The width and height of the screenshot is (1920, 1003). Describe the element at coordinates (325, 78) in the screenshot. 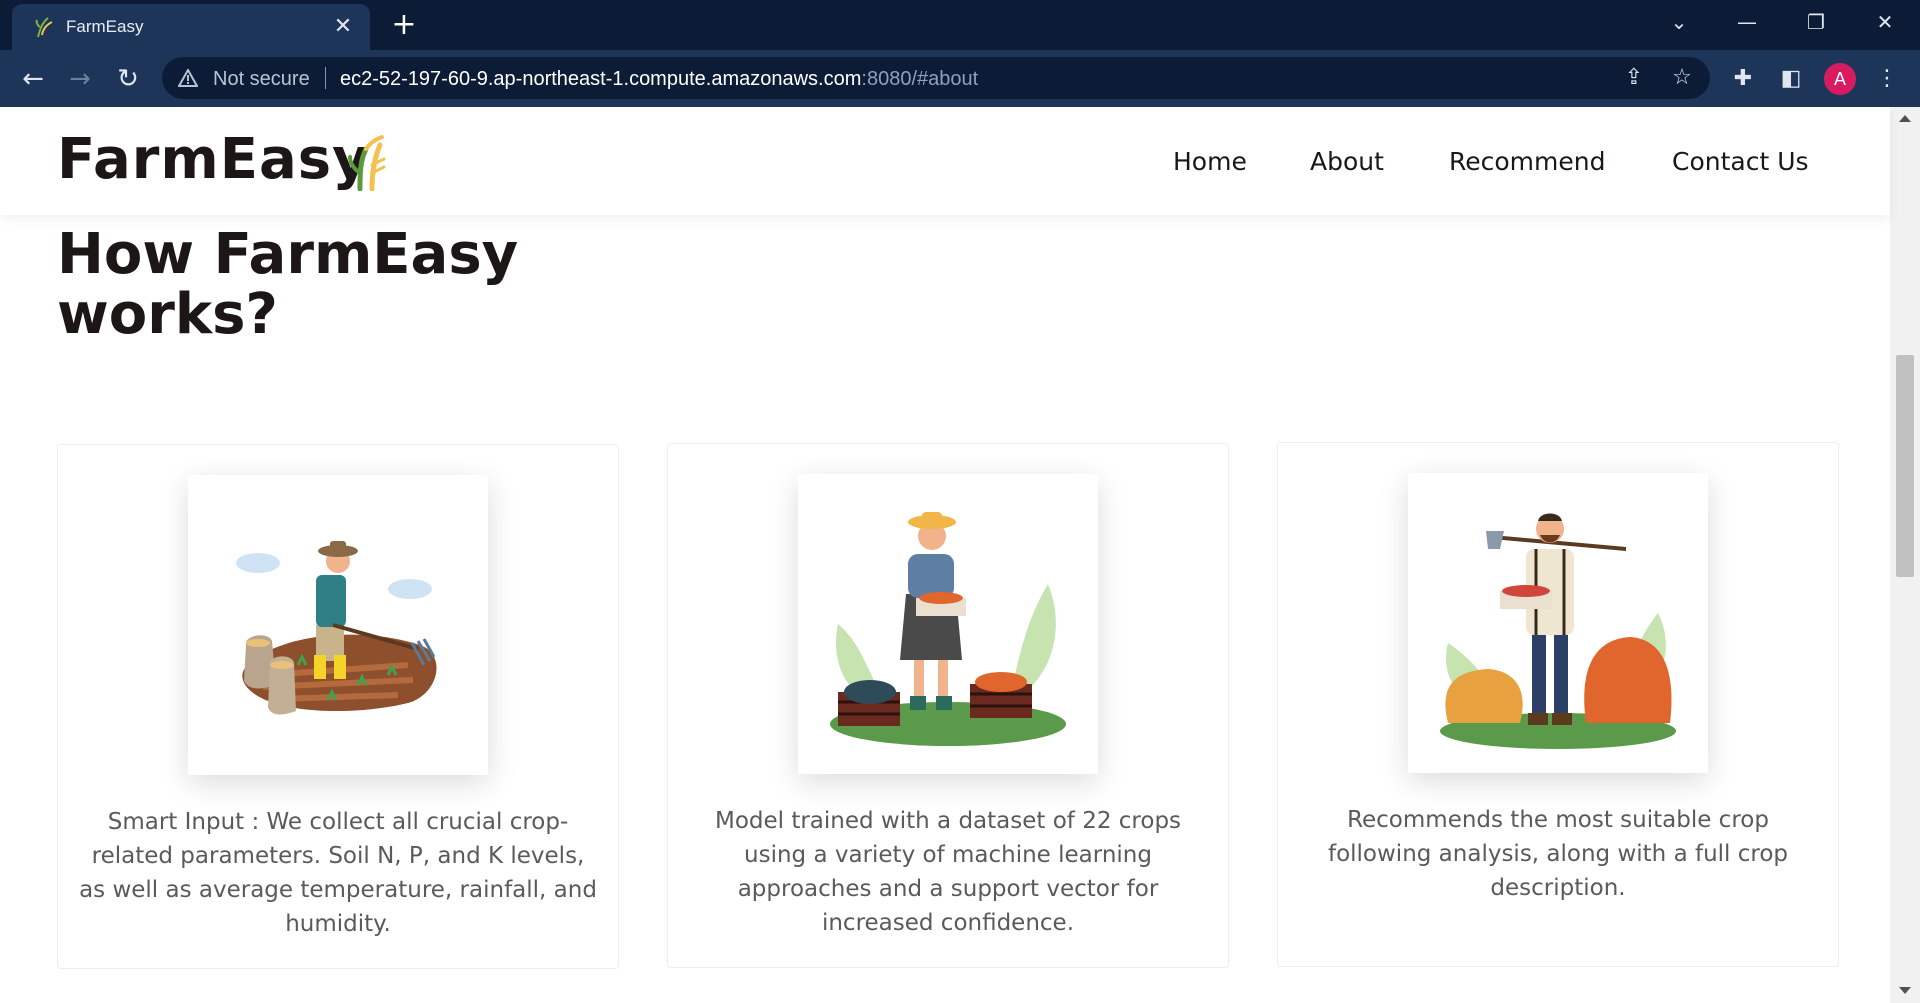

I see `omnibox-divider` at that location.